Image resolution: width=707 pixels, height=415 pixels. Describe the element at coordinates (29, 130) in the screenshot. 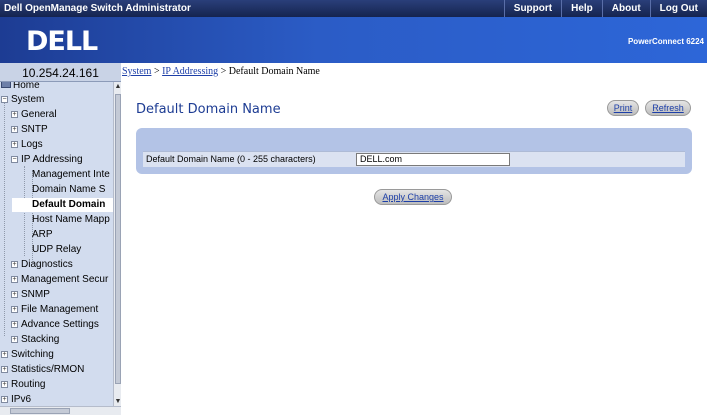

I see `tree-item-sntp: + SNTP` at that location.